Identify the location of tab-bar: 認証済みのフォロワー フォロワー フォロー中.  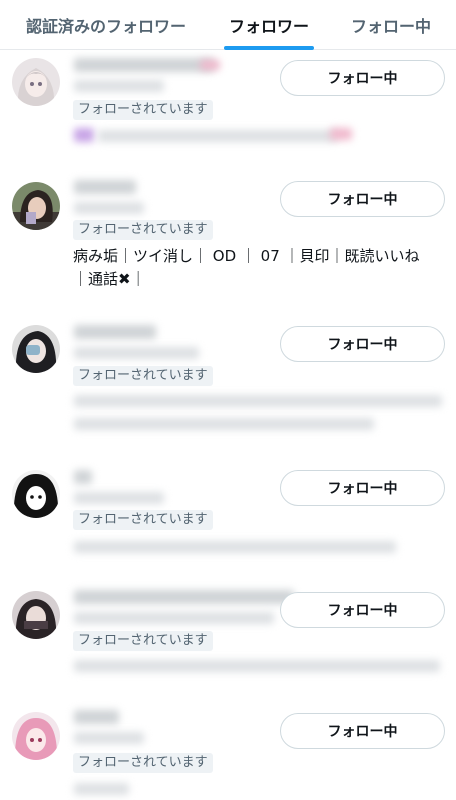
(228, 25).